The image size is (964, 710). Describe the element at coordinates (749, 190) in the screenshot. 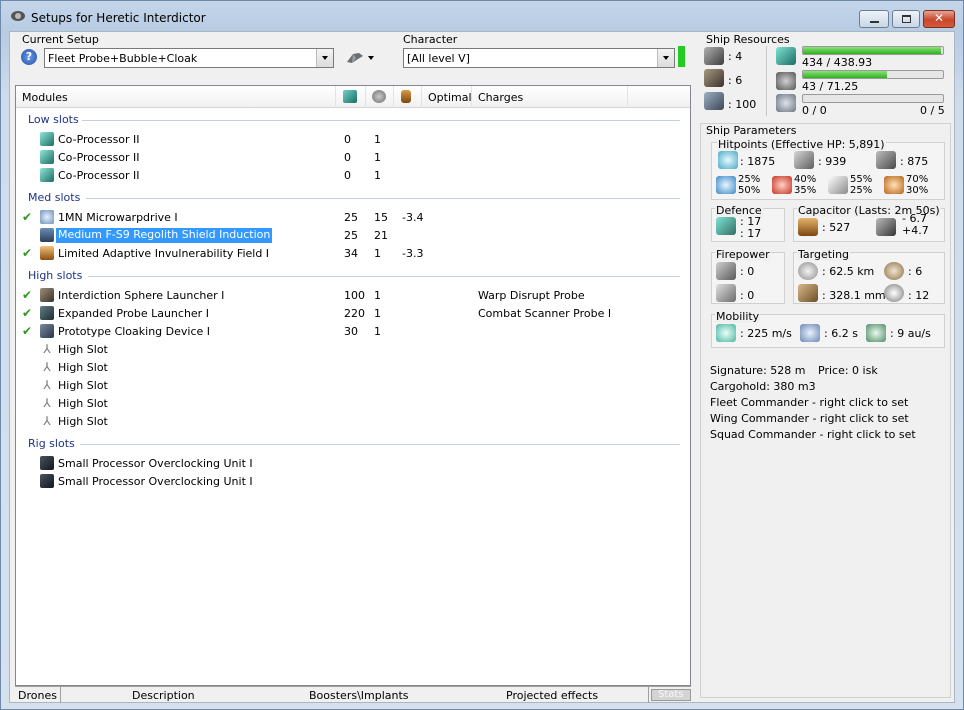

I see `em-resist-2: 50%` at that location.